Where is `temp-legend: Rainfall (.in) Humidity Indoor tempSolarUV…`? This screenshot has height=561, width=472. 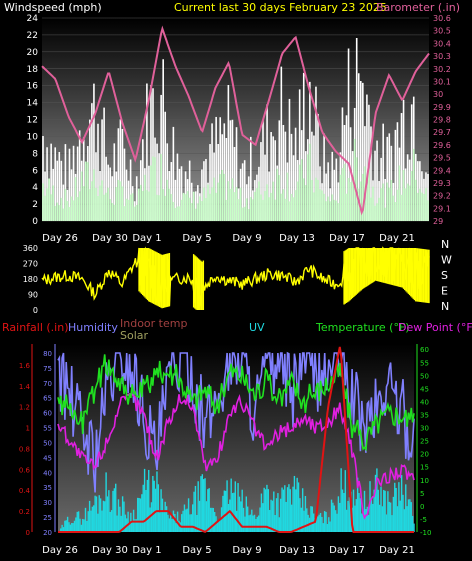
temp-legend: Rainfall (.in) Humidity Indoor tempSolarUV… is located at coordinates (237, 329).